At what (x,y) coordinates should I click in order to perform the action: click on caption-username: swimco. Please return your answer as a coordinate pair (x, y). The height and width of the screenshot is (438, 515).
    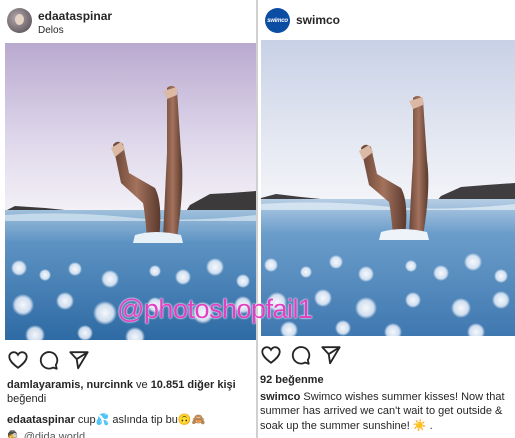
    Looking at the image, I should click on (280, 397).